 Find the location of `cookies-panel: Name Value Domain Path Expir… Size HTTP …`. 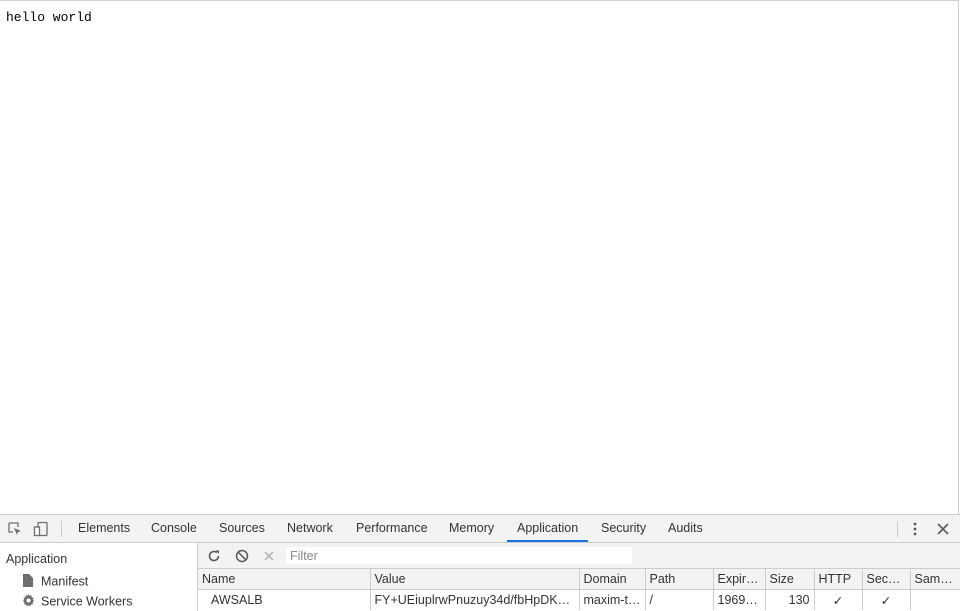

cookies-panel: Name Value Domain Path Expir… Size HTTP … is located at coordinates (579, 577).